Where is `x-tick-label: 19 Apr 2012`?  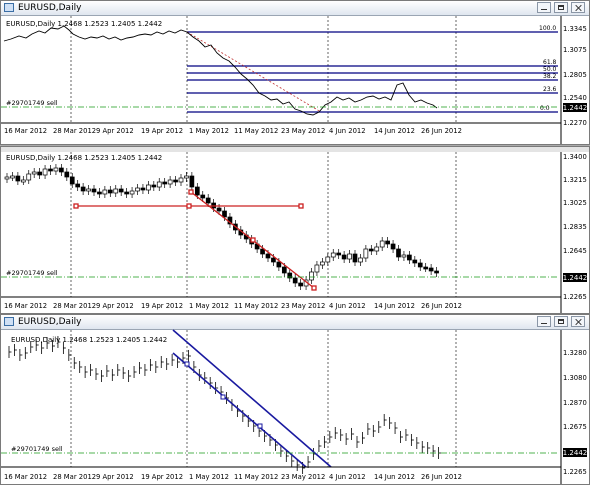
x-tick-label: 19 Apr 2012 is located at coordinates (162, 131).